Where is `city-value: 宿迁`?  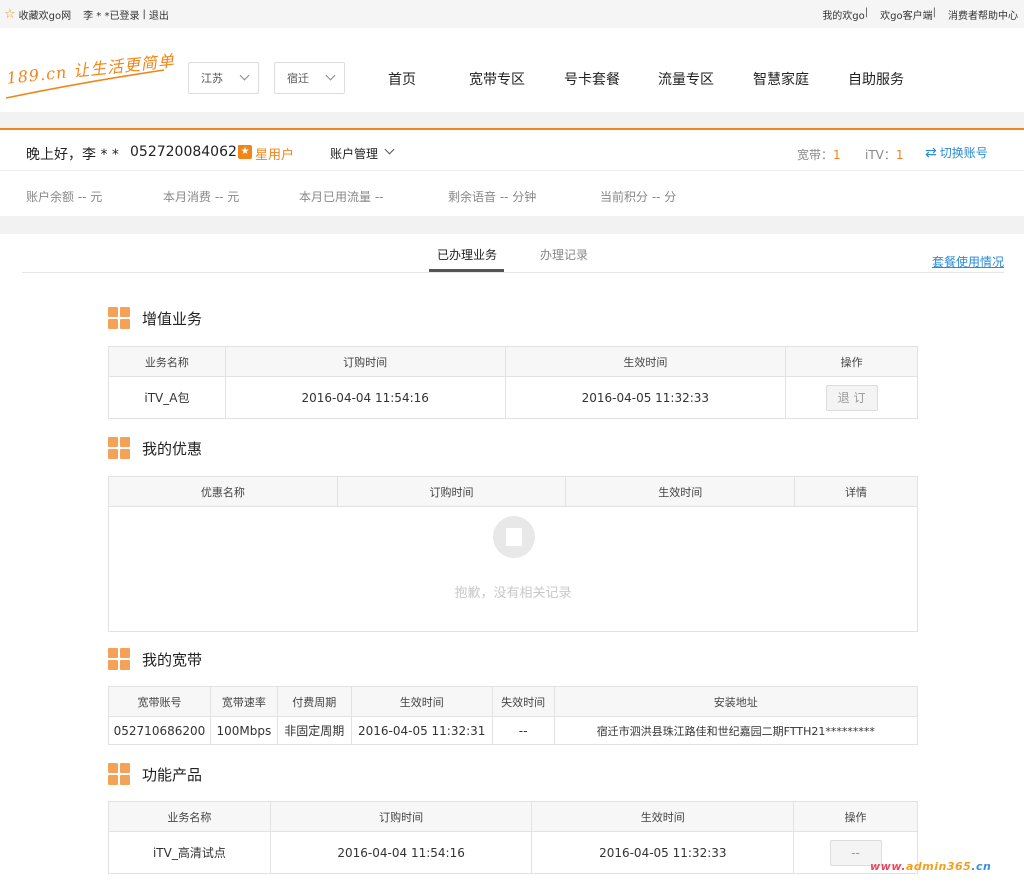
city-value: 宿迁 is located at coordinates (298, 78).